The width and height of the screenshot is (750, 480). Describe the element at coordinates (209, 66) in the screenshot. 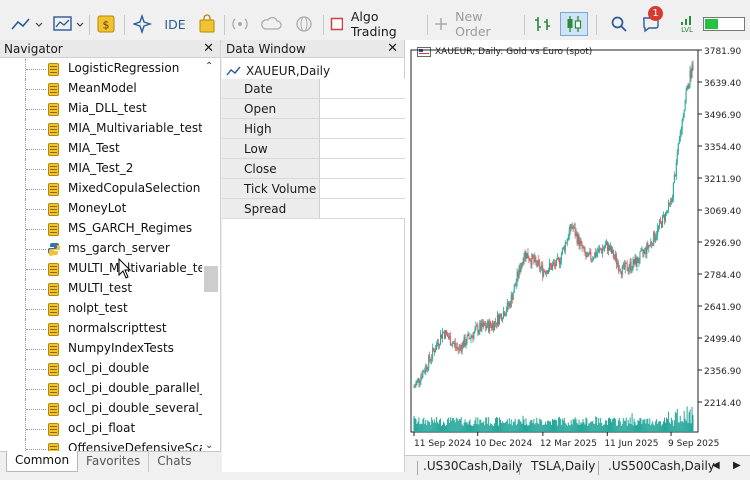

I see `scroll-up-icon: ⌃` at that location.